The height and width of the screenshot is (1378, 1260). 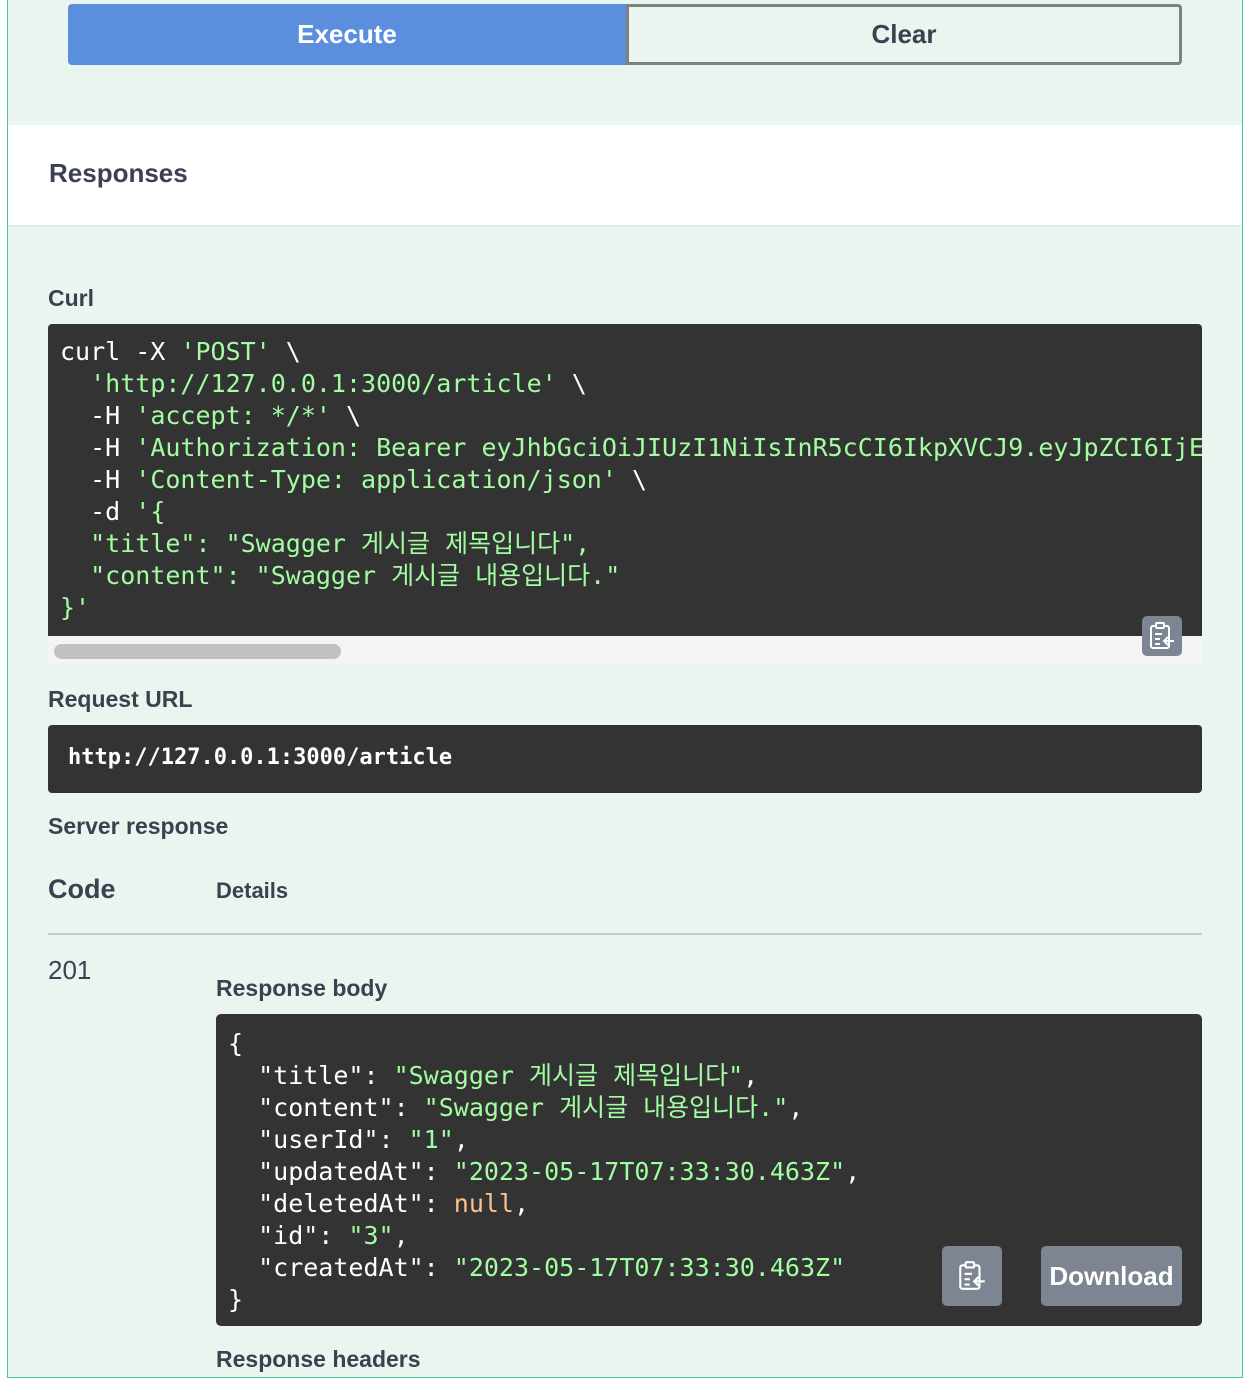 I want to click on body-token: {, so click(x=236, y=1043).